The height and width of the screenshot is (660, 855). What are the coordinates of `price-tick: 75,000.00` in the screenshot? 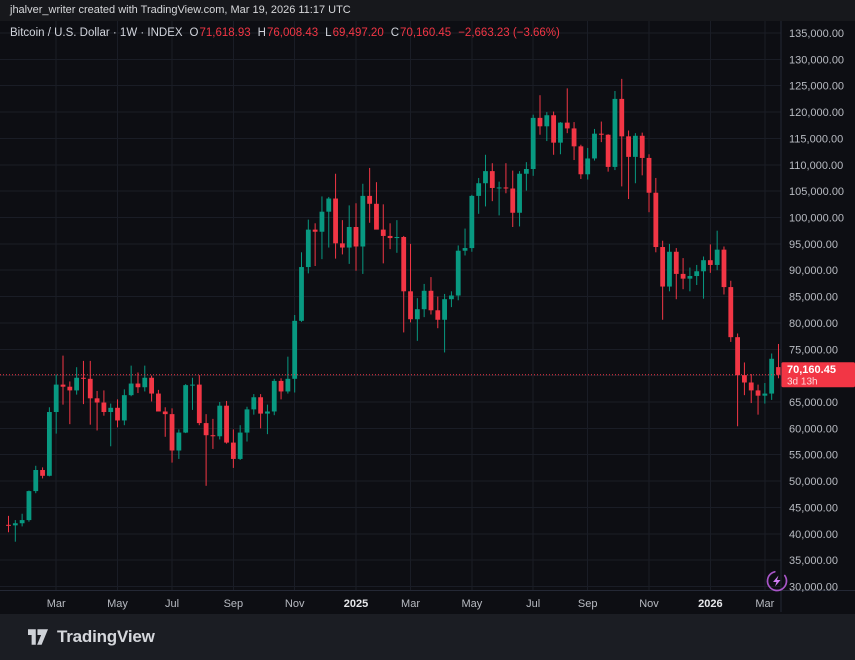 It's located at (813, 350).